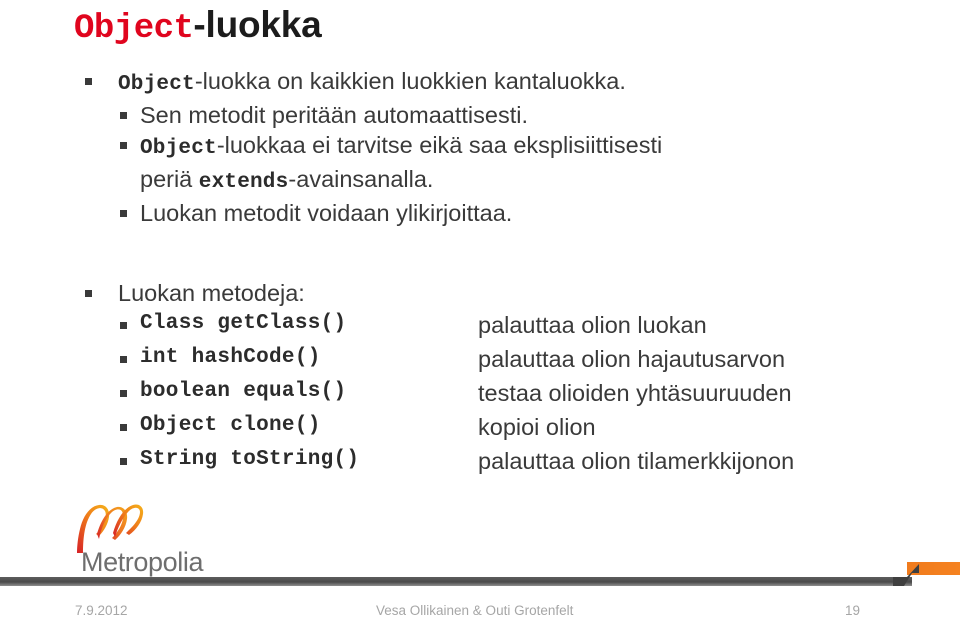 The height and width of the screenshot is (622, 960). Describe the element at coordinates (480, 576) in the screenshot. I see `footer-divider-bar` at that location.